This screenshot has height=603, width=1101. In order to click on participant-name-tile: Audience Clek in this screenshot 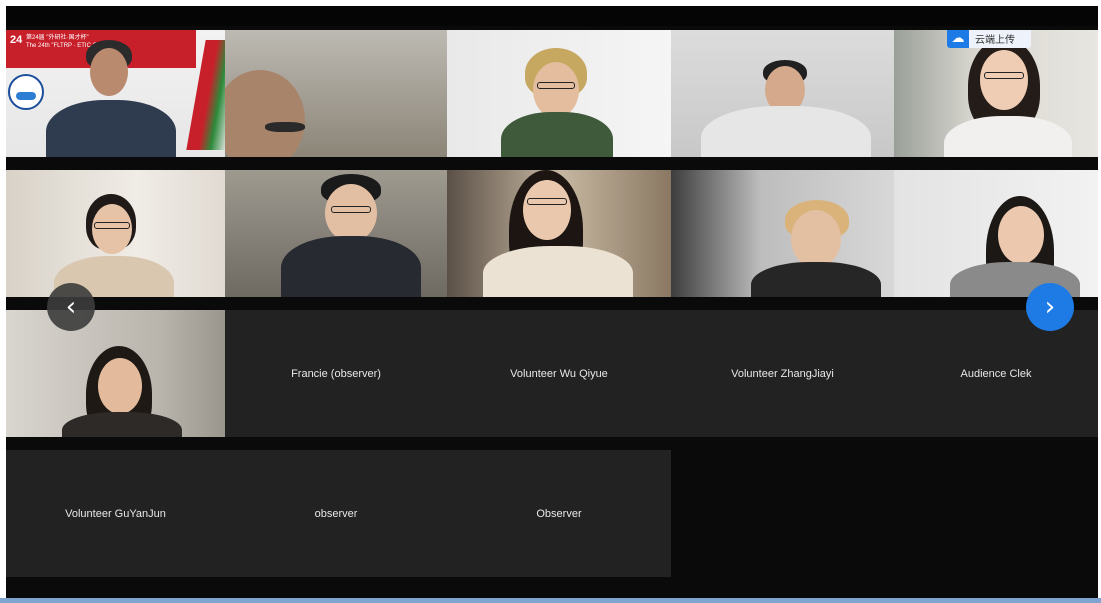, I will do `click(996, 373)`.